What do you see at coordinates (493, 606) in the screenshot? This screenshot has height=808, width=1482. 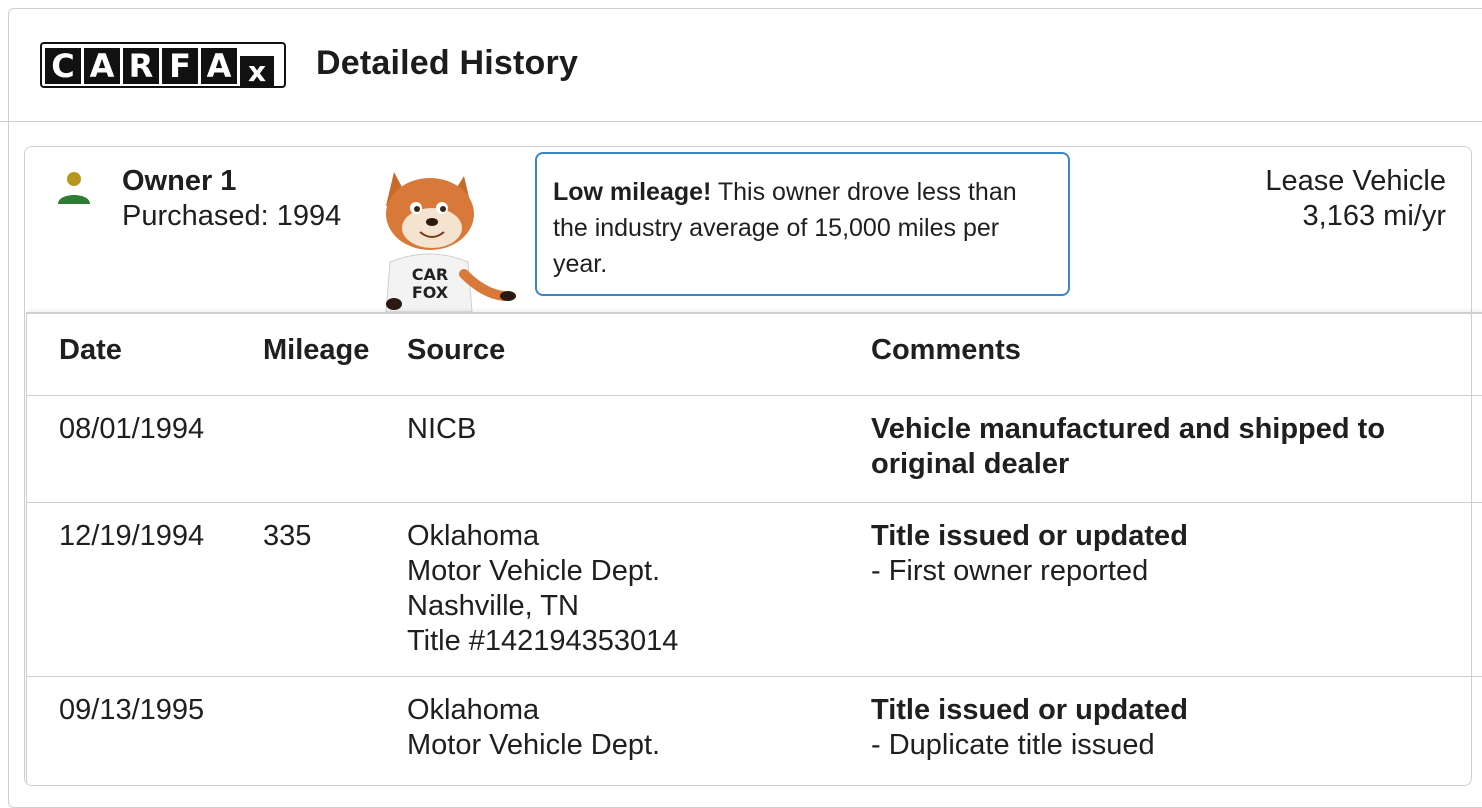 I see `source-line: Nashville, TN` at bounding box center [493, 606].